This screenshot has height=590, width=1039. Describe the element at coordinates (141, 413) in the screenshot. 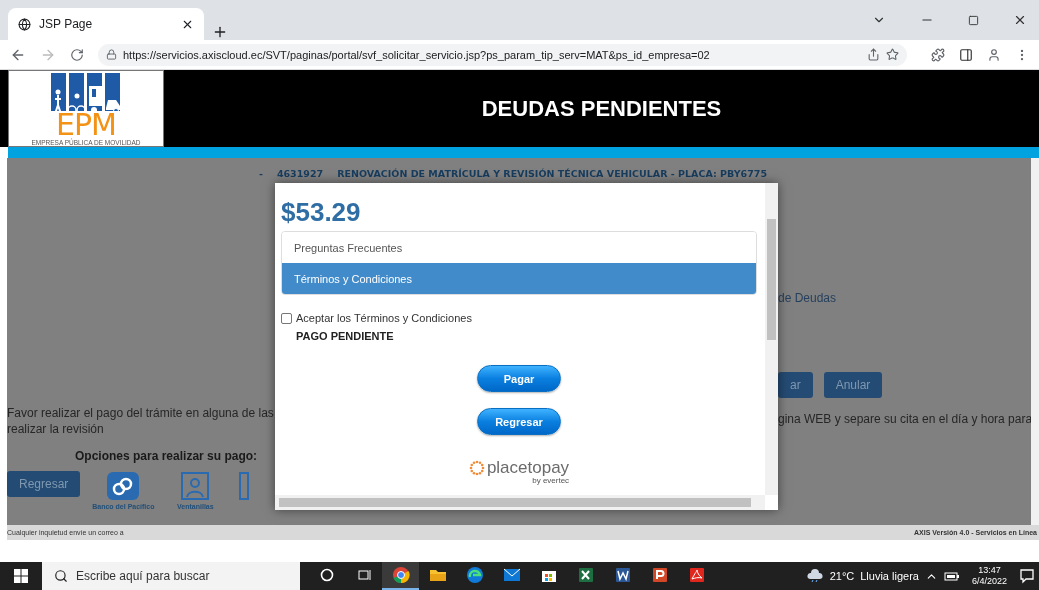

I see `notice-text: Favor realizar el pago del trámite en alguna de las` at that location.